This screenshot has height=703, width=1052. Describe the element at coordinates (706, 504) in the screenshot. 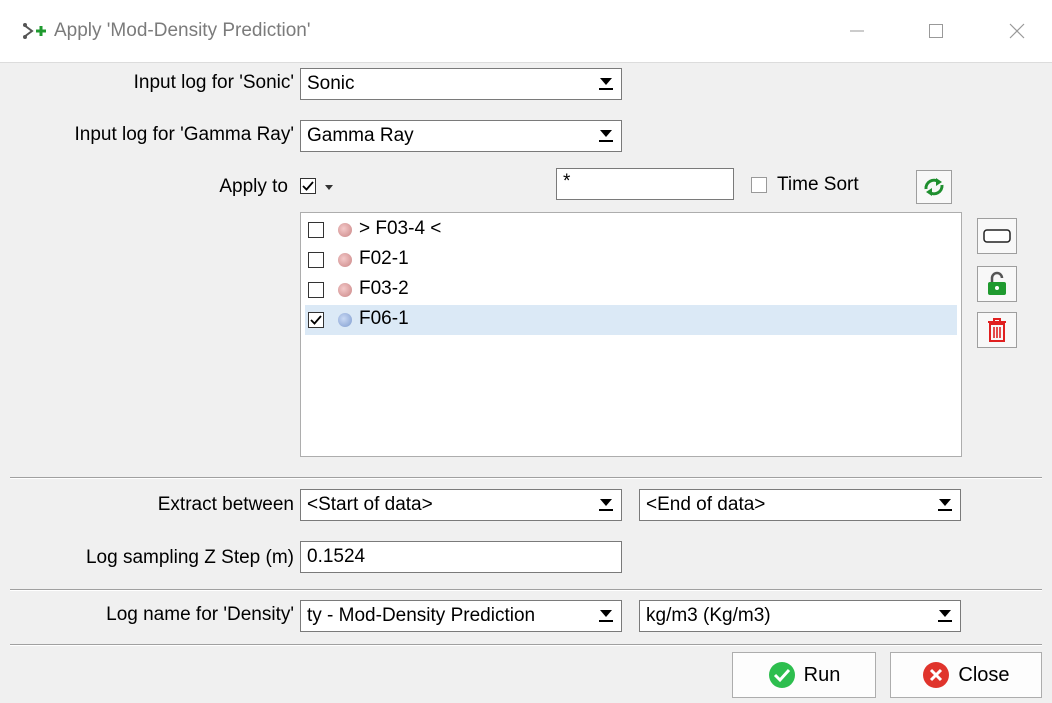

I see `extract-end-value: <End of data>` at that location.